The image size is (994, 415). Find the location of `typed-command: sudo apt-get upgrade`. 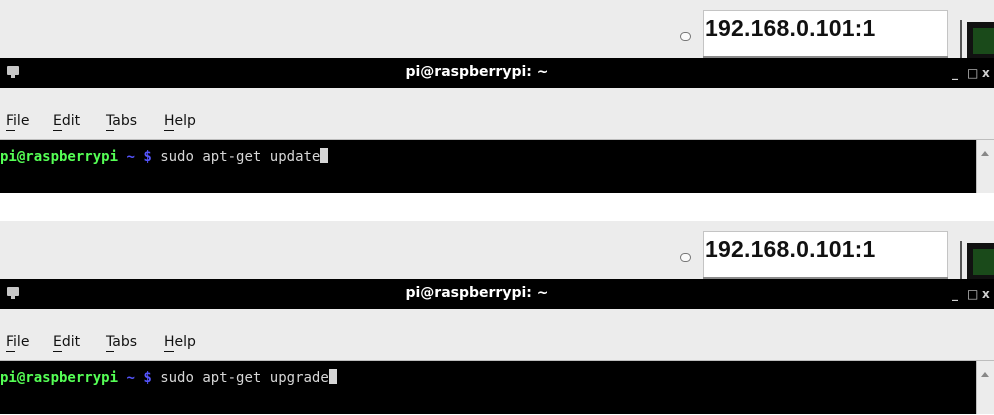

typed-command: sudo apt-get upgrade is located at coordinates (244, 378).